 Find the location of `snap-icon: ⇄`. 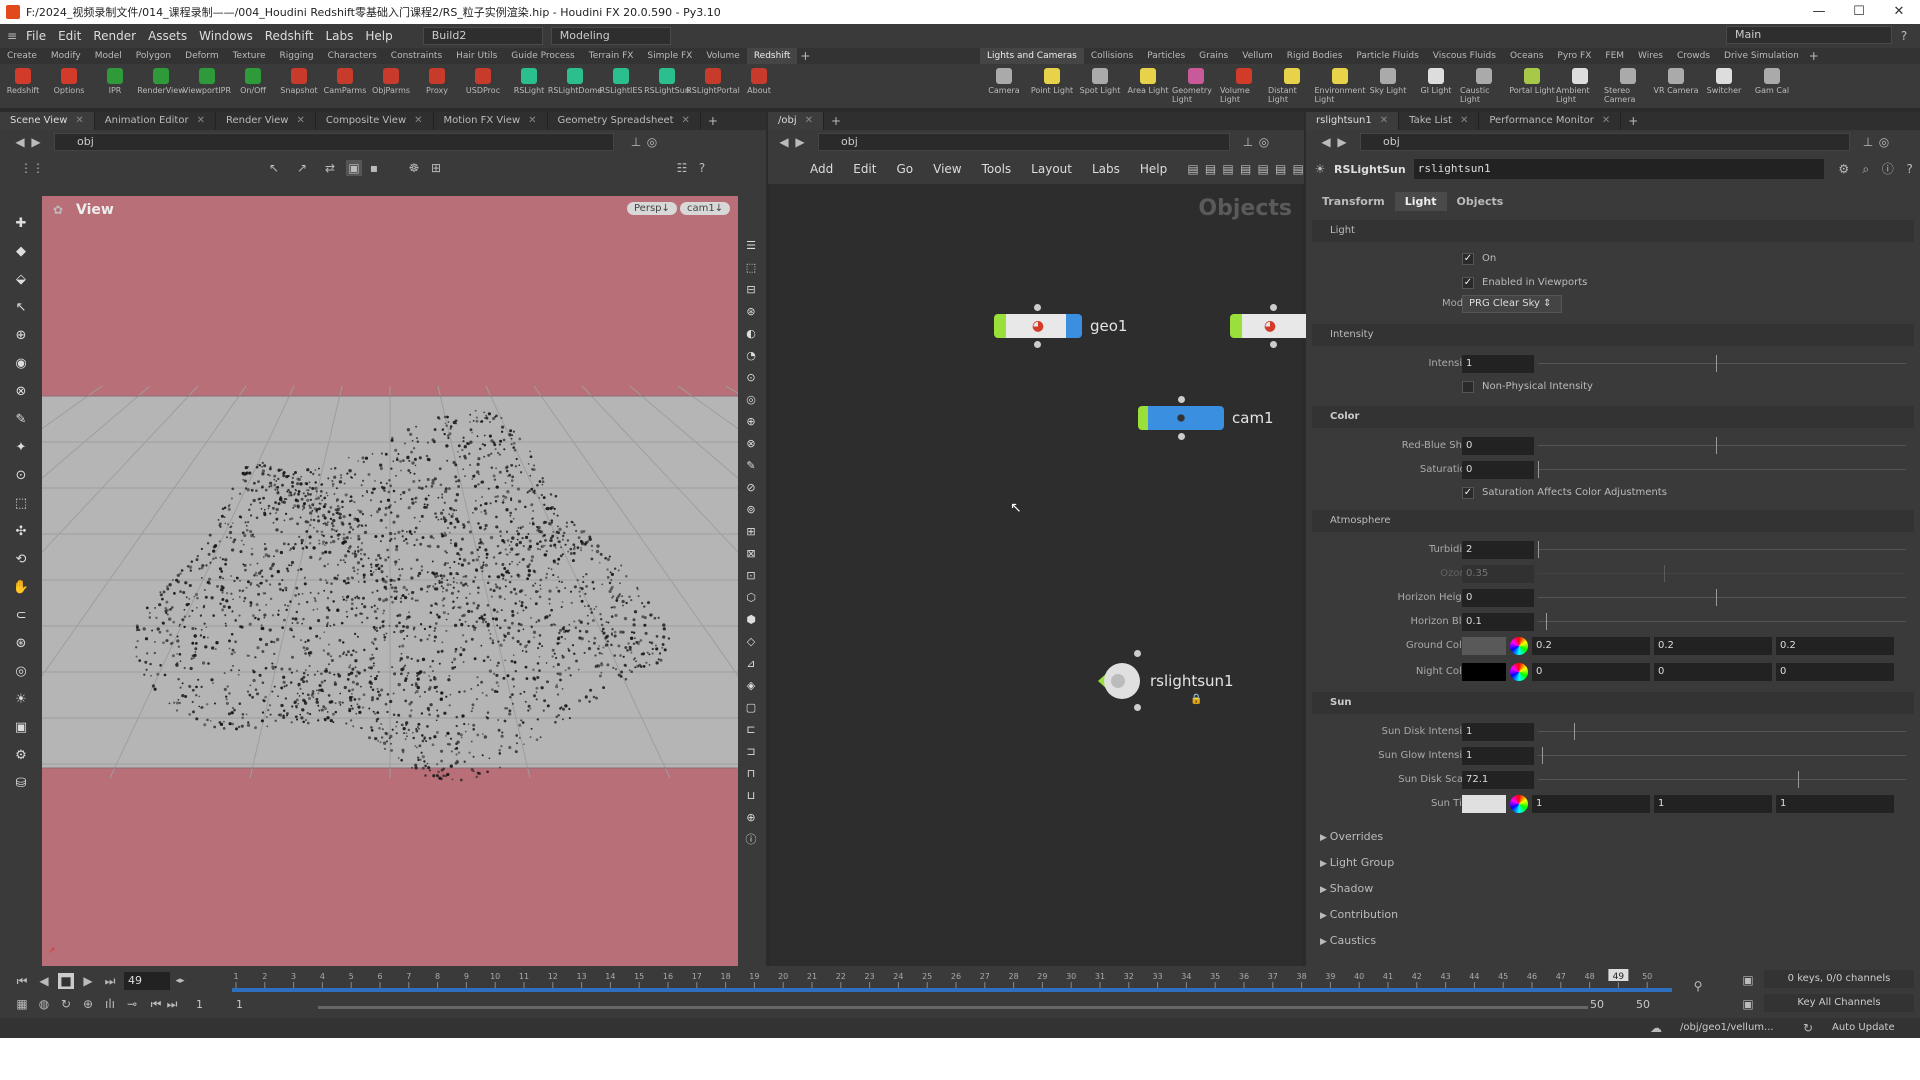

snap-icon: ⇄ is located at coordinates (330, 168).